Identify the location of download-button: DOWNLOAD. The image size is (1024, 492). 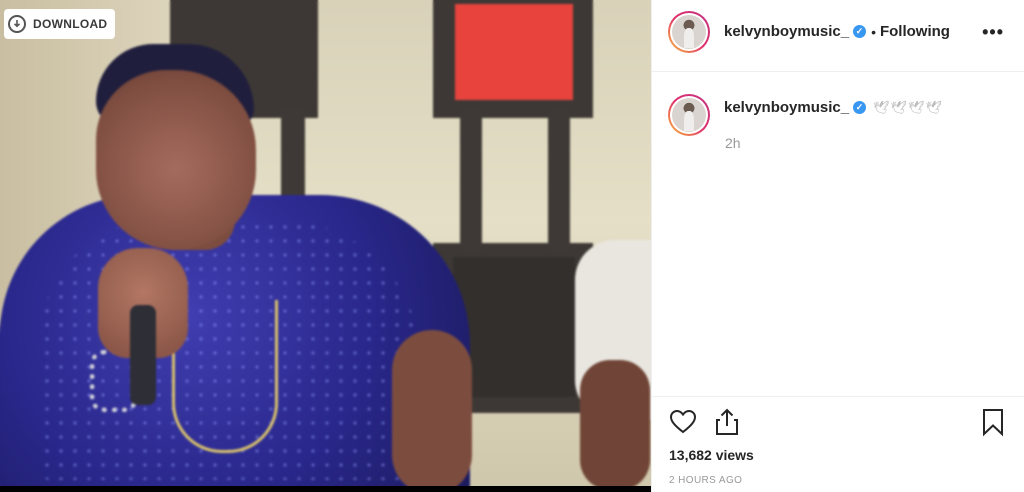
(60, 24).